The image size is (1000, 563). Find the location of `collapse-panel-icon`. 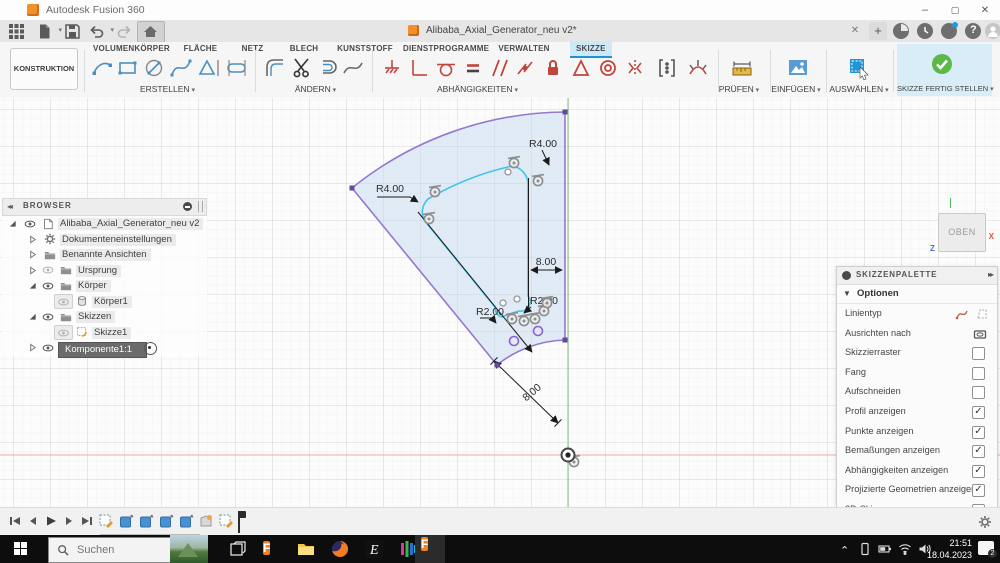

collapse-panel-icon is located at coordinates (9, 206).